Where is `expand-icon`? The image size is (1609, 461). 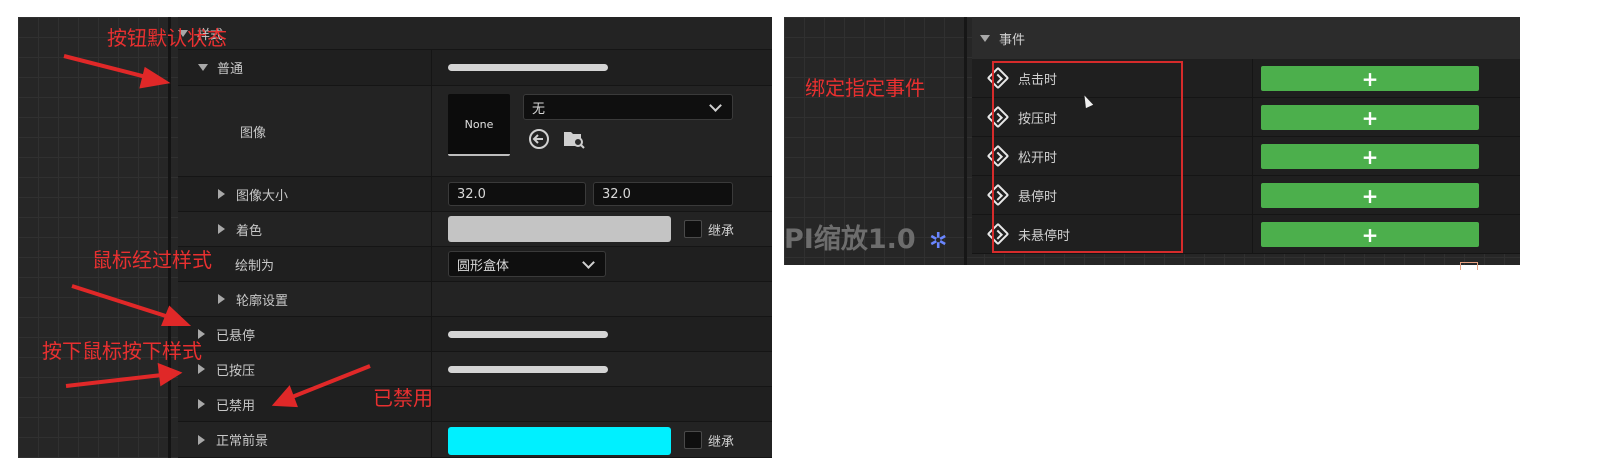
expand-icon is located at coordinates (985, 38).